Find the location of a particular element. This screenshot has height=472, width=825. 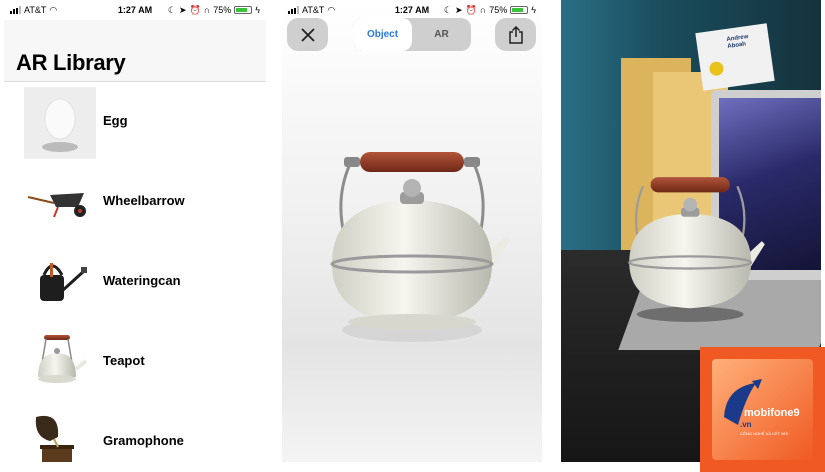

teapot-model is located at coordinates (417, 245).